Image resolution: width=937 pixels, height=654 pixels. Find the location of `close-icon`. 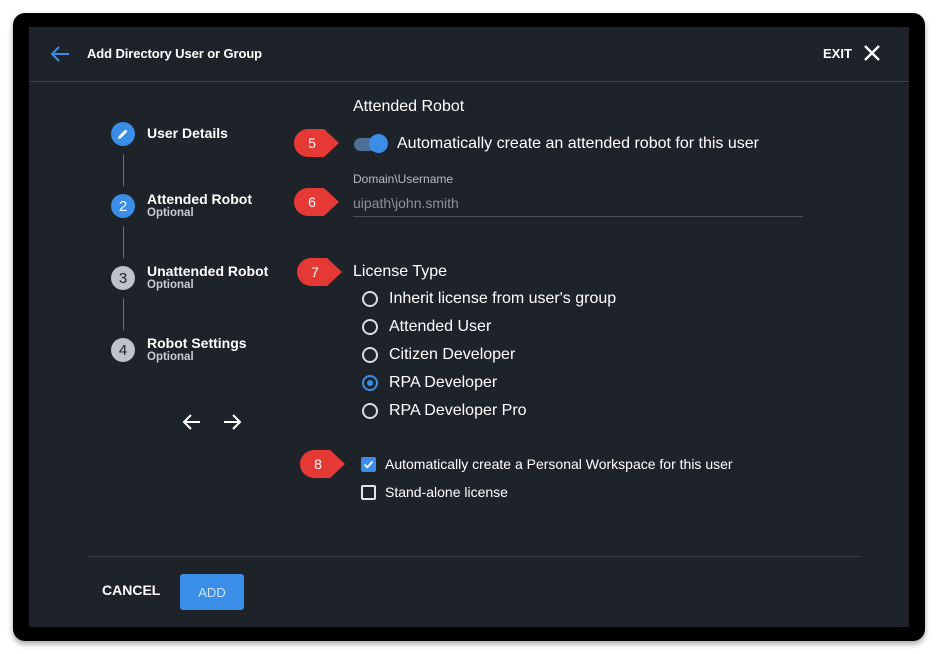

close-icon is located at coordinates (872, 53).